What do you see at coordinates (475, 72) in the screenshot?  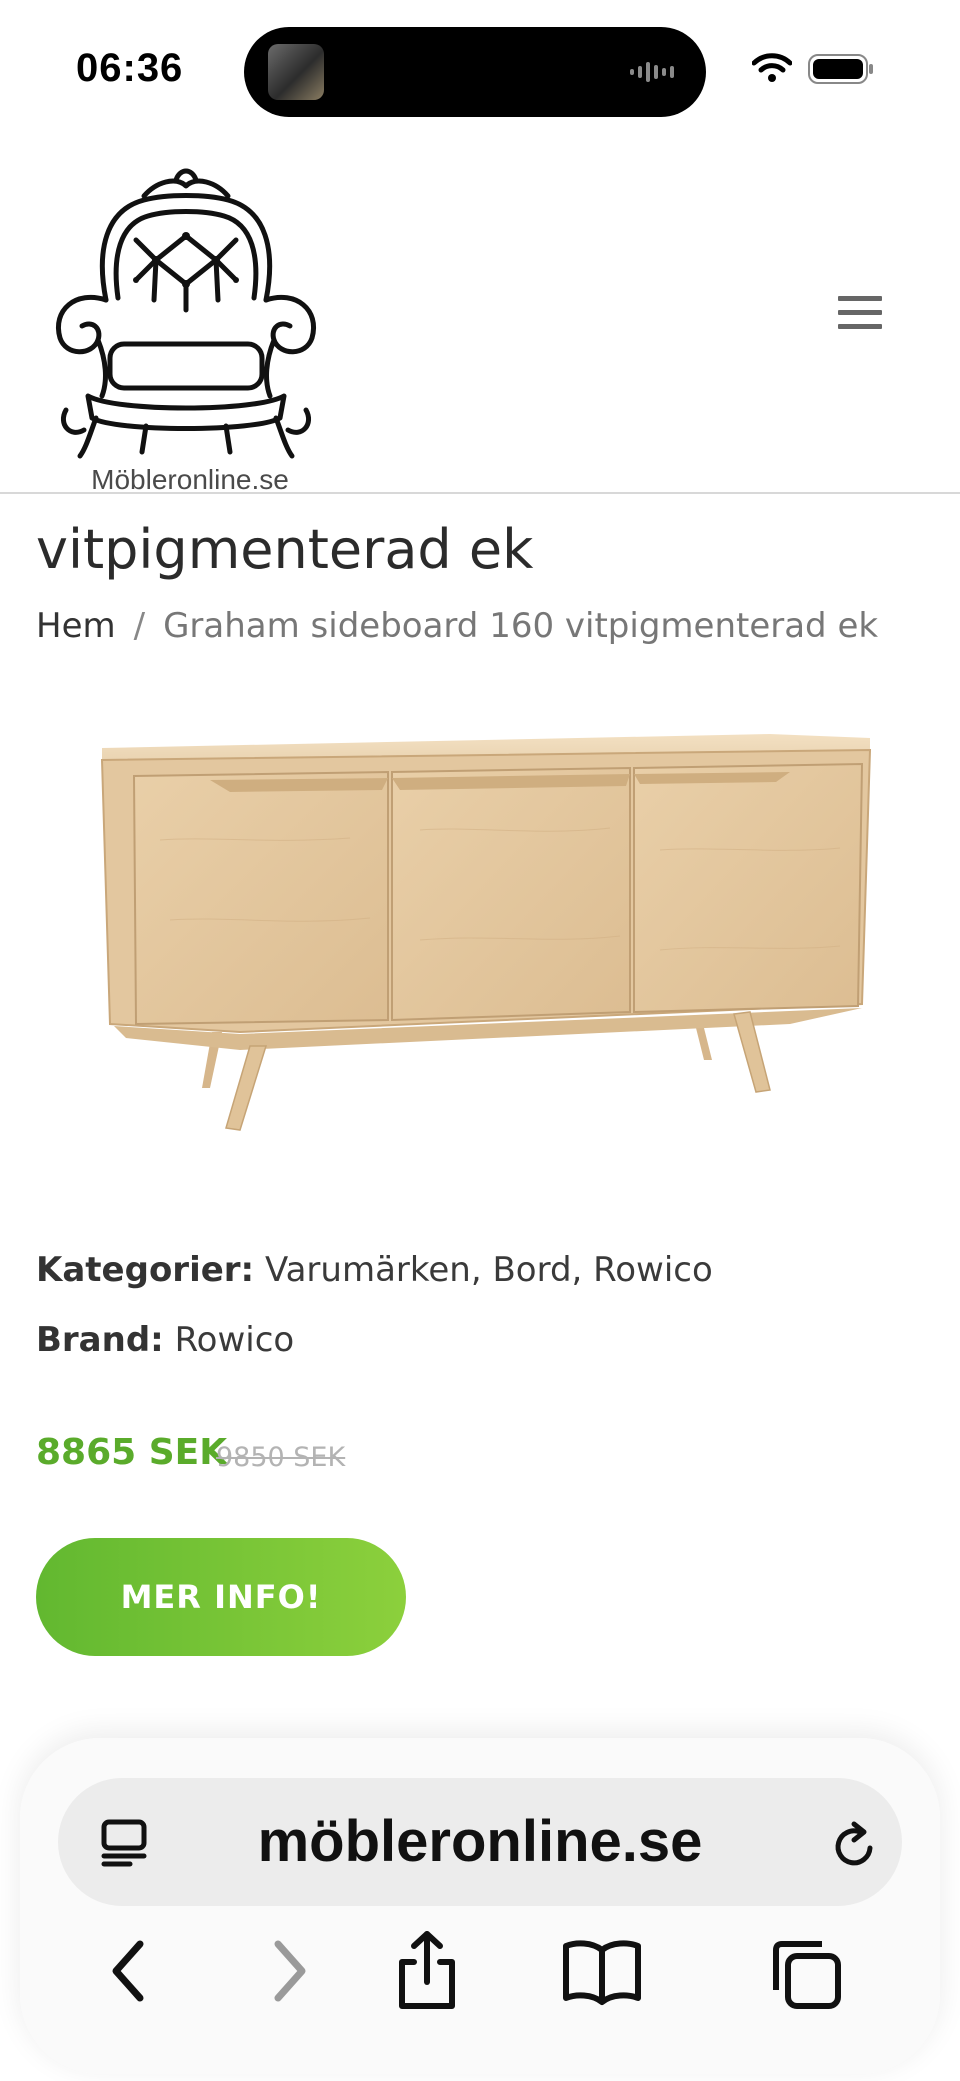 I see `dynamic-island` at bounding box center [475, 72].